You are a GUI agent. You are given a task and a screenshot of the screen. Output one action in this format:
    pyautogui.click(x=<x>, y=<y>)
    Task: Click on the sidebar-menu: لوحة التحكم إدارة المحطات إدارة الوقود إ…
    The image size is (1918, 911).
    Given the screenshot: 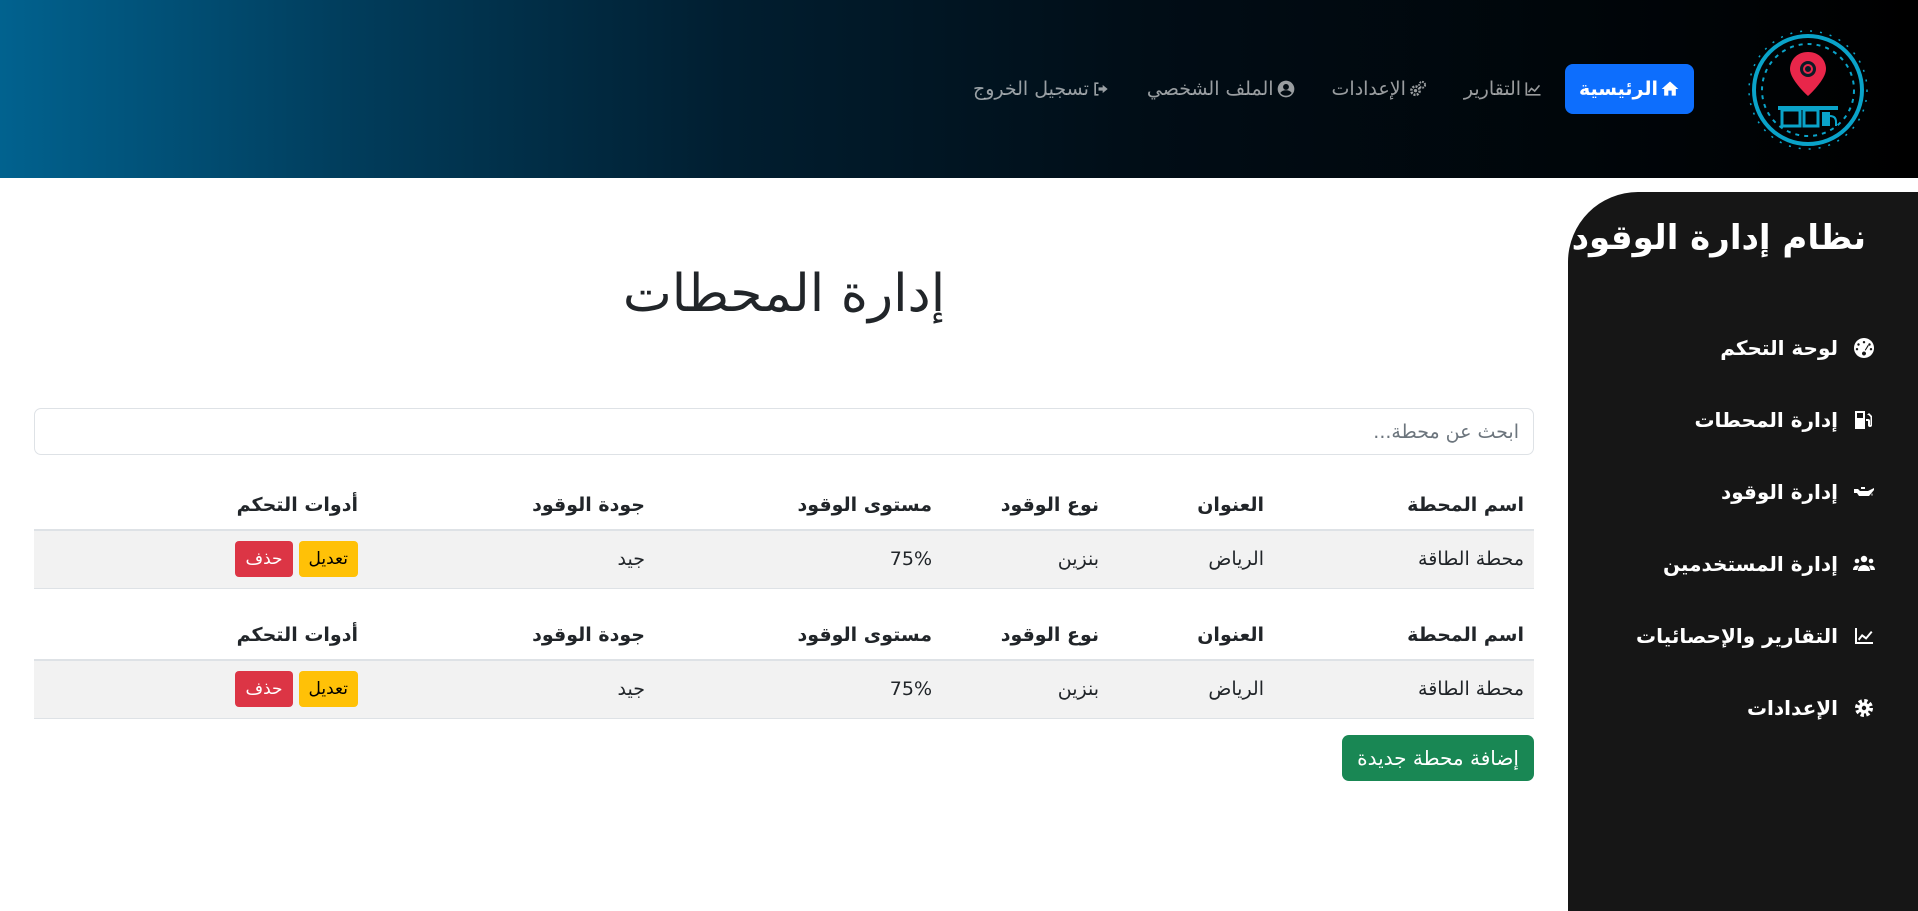 What is the action you would take?
    pyautogui.click(x=1756, y=528)
    